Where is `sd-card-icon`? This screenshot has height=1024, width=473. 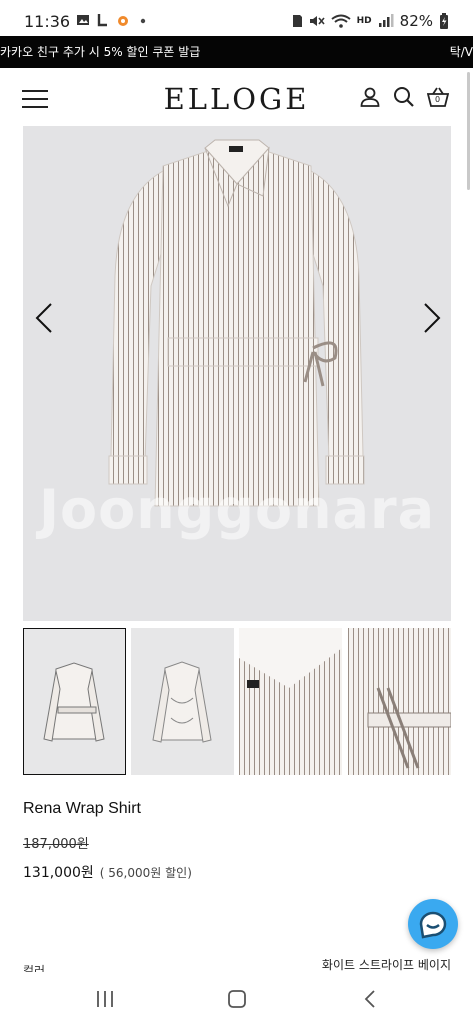 sd-card-icon is located at coordinates (297, 21).